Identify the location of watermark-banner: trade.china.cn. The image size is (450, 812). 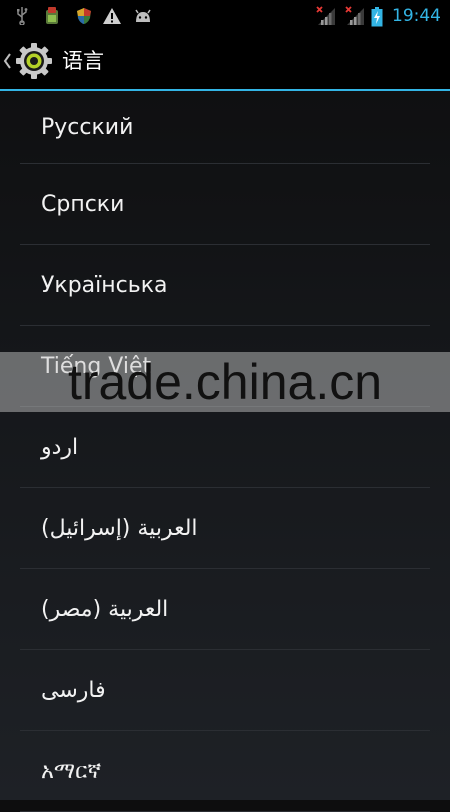
(225, 382).